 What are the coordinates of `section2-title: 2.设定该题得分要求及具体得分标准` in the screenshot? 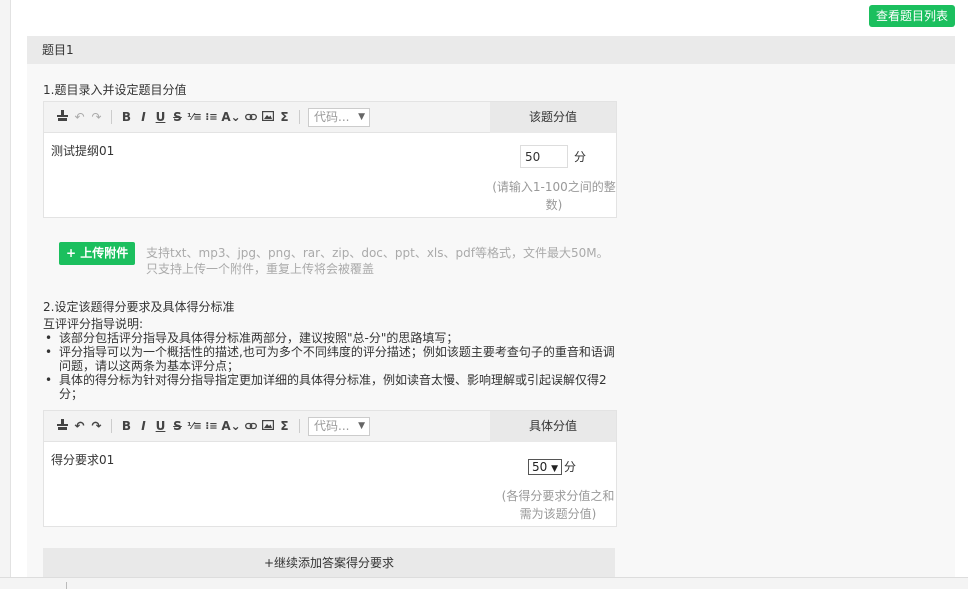 It's located at (139, 307).